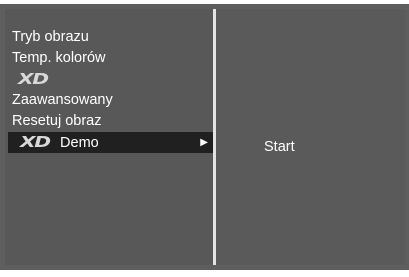  I want to click on submenu-item-start: Start, so click(279, 147).